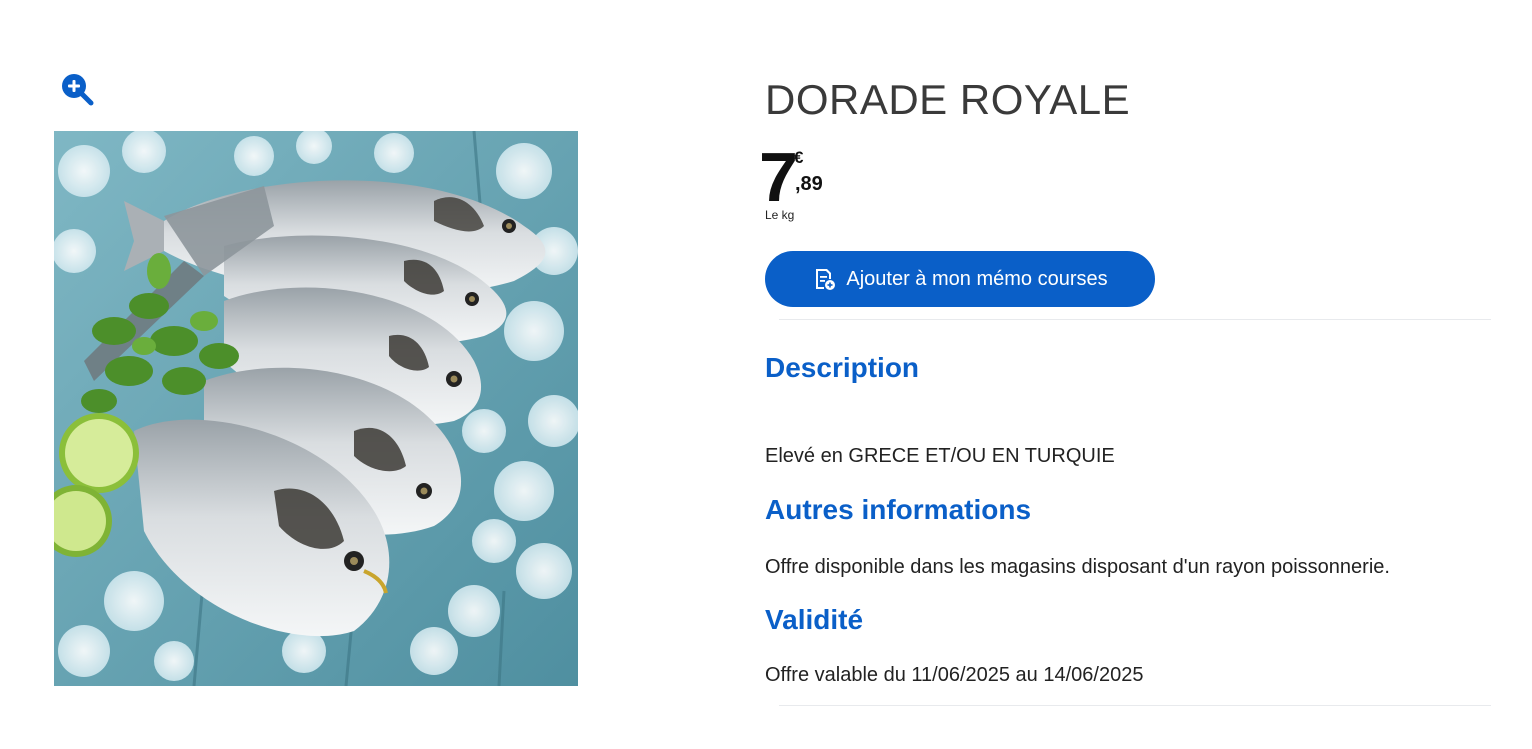 This screenshot has height=749, width=1532. What do you see at coordinates (809, 184) in the screenshot?
I see `price-decimal: ,89` at bounding box center [809, 184].